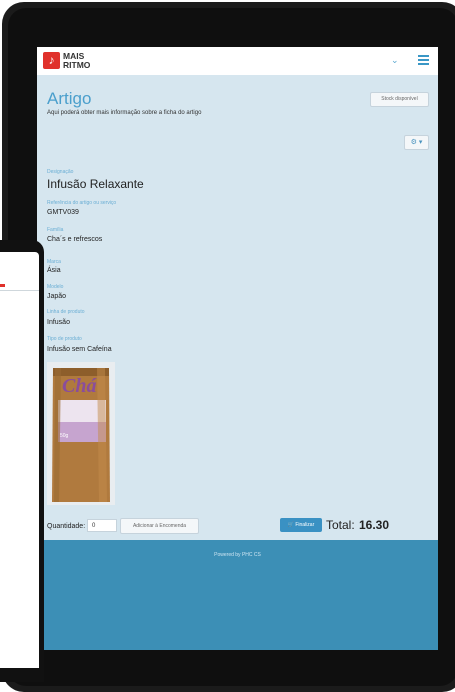 This screenshot has height=692, width=455. I want to click on field-label-linha: Linha de produto, so click(66, 312).